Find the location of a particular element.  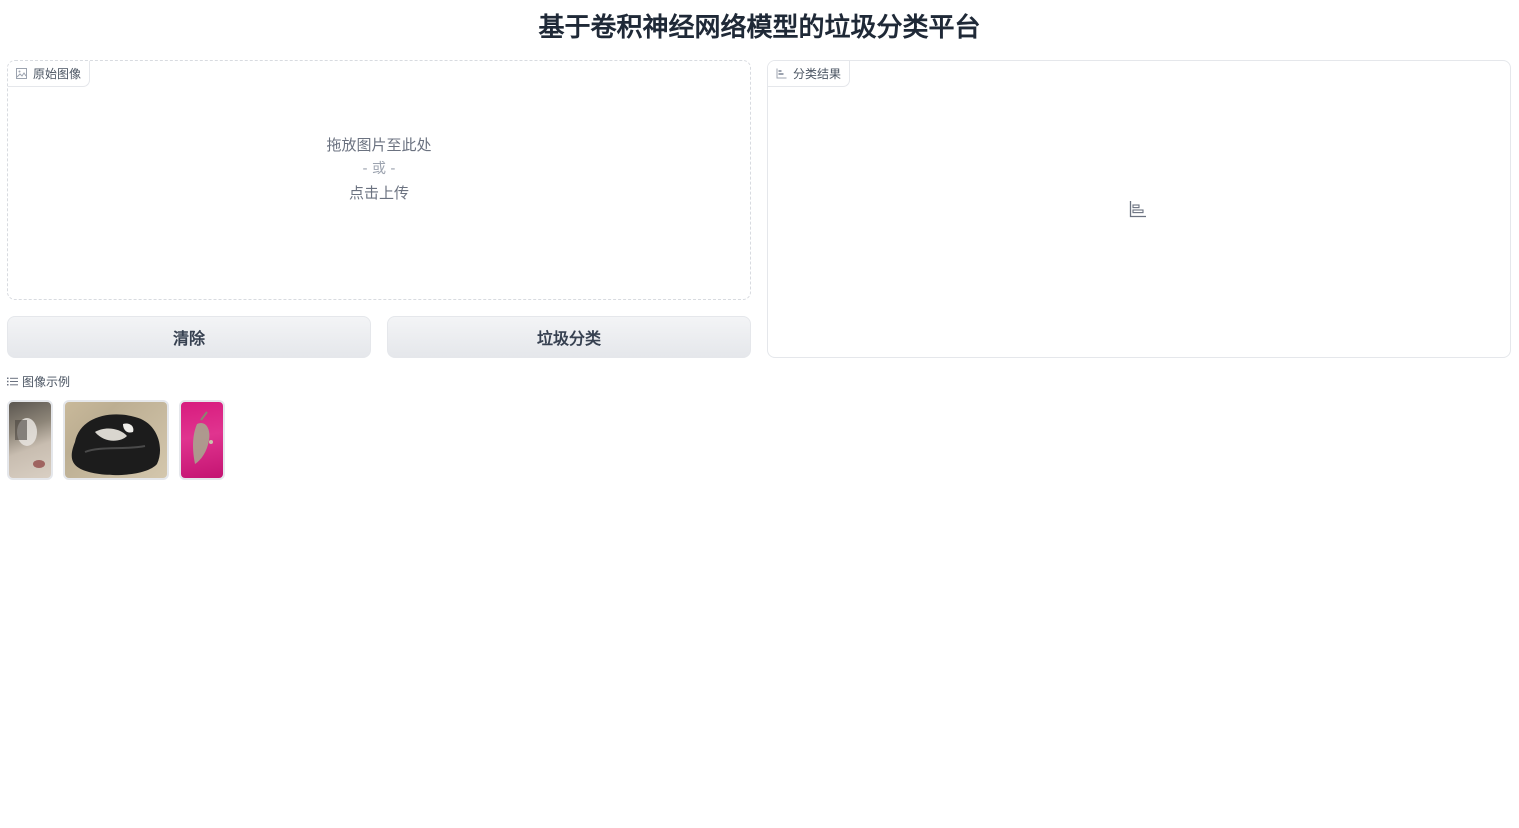

examples-label: 图像示例 is located at coordinates (38, 381).